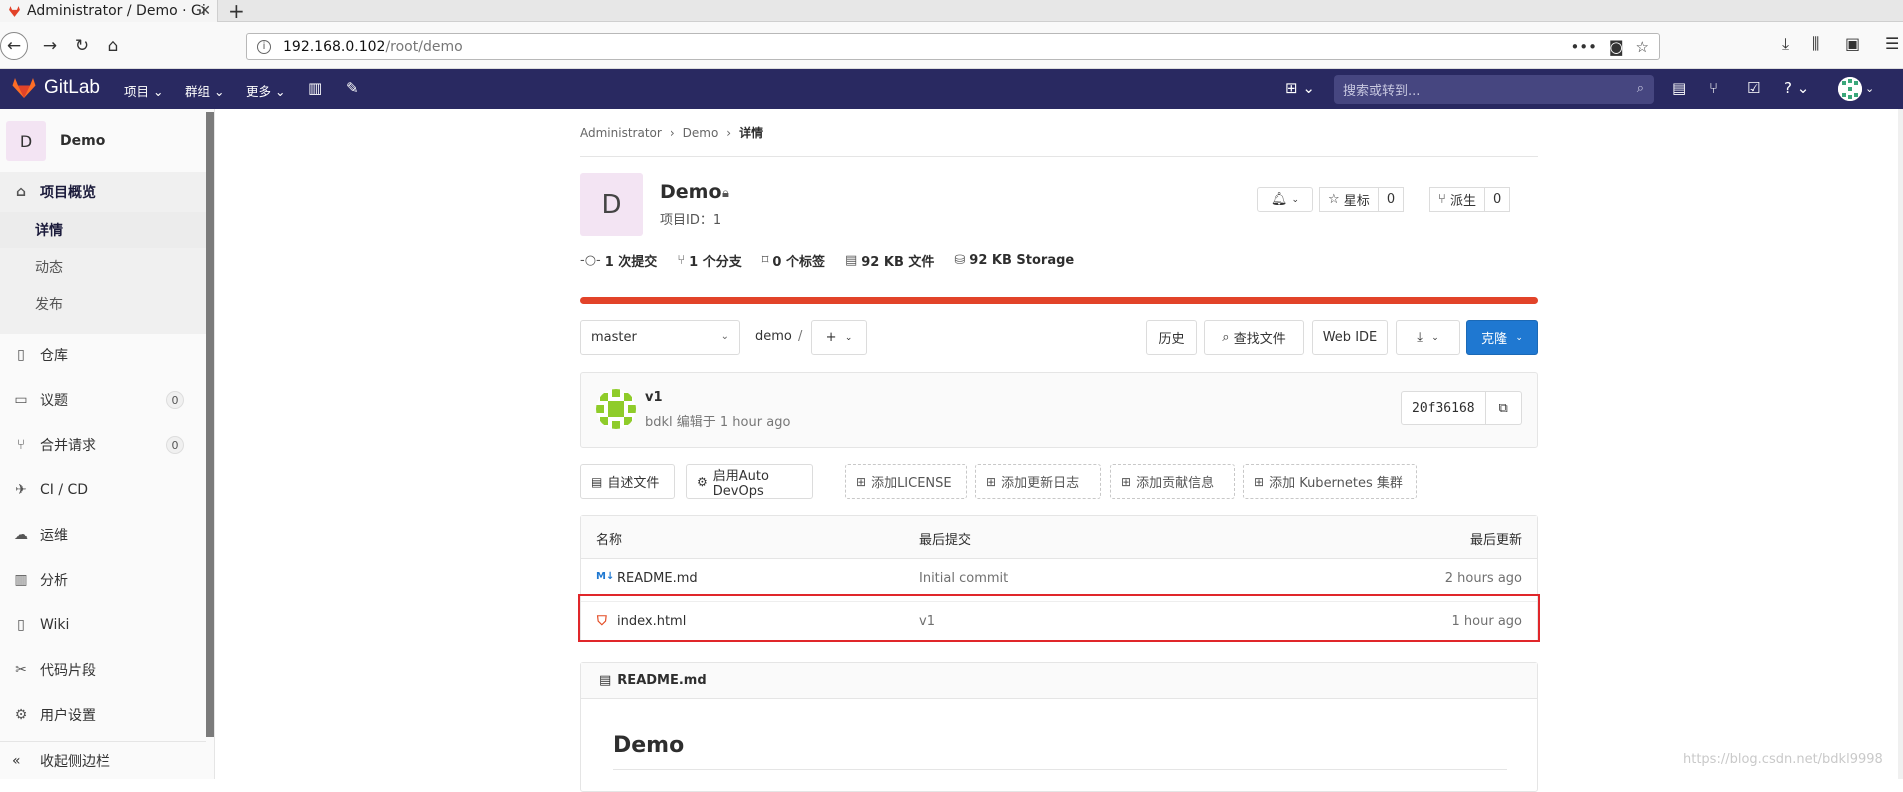 The width and height of the screenshot is (1903, 792). Describe the element at coordinates (1679, 88) in the screenshot. I see `issues-icon: ▤` at that location.